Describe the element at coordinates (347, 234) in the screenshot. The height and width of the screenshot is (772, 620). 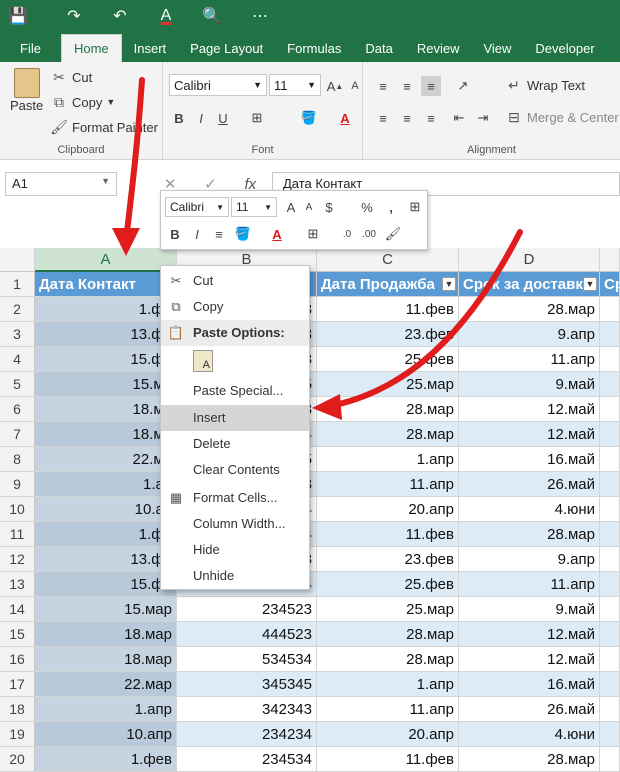
I see `increase-decimal-icon: .0` at that location.